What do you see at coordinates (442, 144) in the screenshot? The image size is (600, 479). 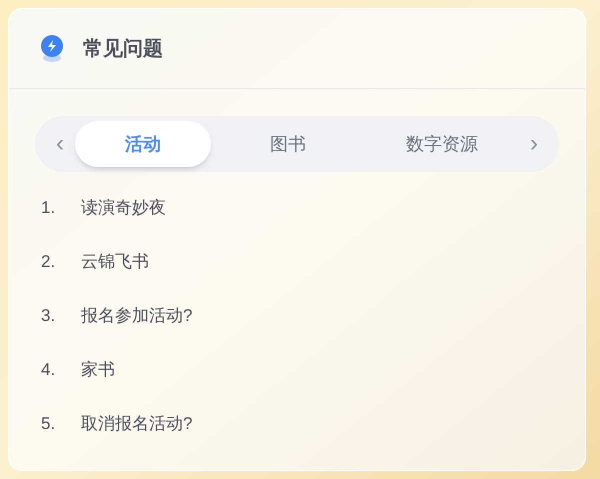 I see `tab: 数字资源` at bounding box center [442, 144].